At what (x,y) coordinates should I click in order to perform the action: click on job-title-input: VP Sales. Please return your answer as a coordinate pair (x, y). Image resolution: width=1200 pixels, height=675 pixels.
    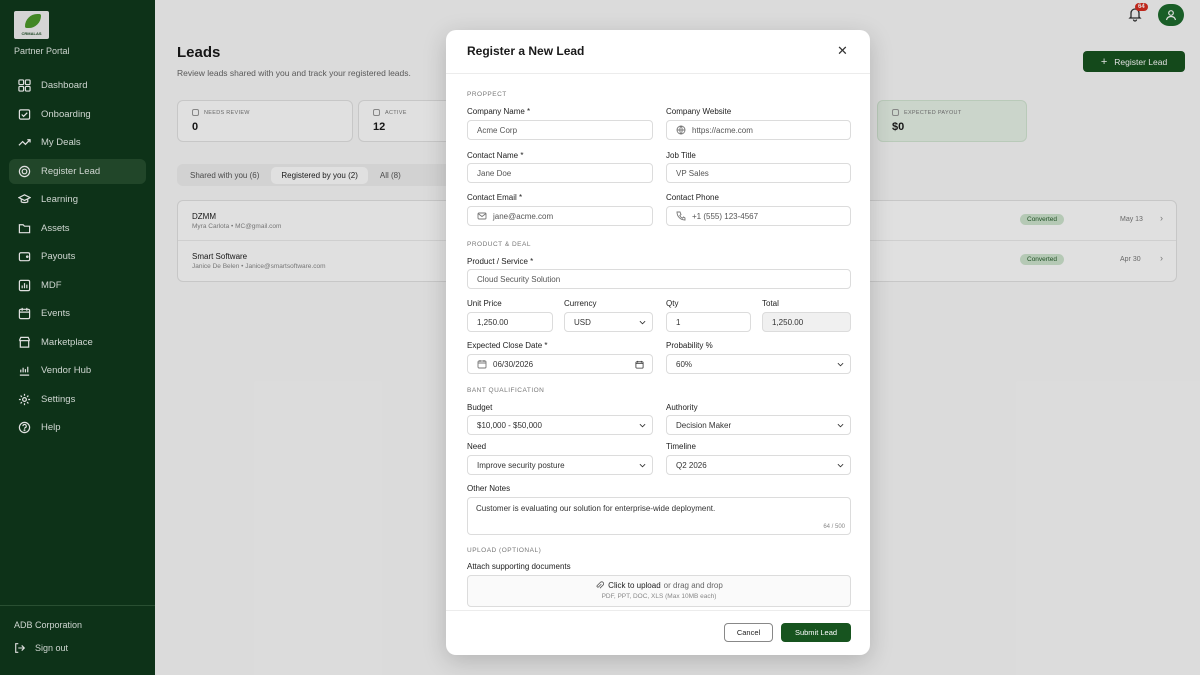
    Looking at the image, I should click on (758, 173).